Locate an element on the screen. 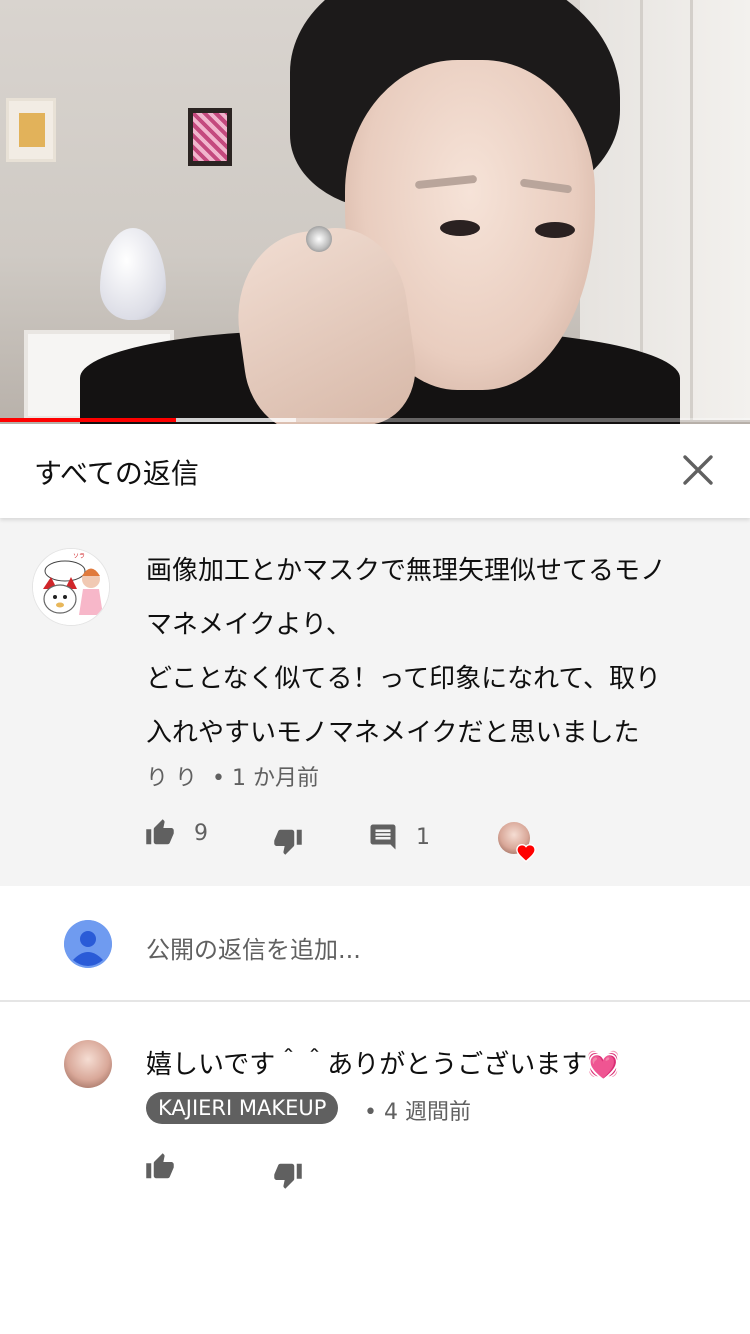 The width and height of the screenshot is (750, 1334). svg-text: ソラ is located at coordinates (79, 556).